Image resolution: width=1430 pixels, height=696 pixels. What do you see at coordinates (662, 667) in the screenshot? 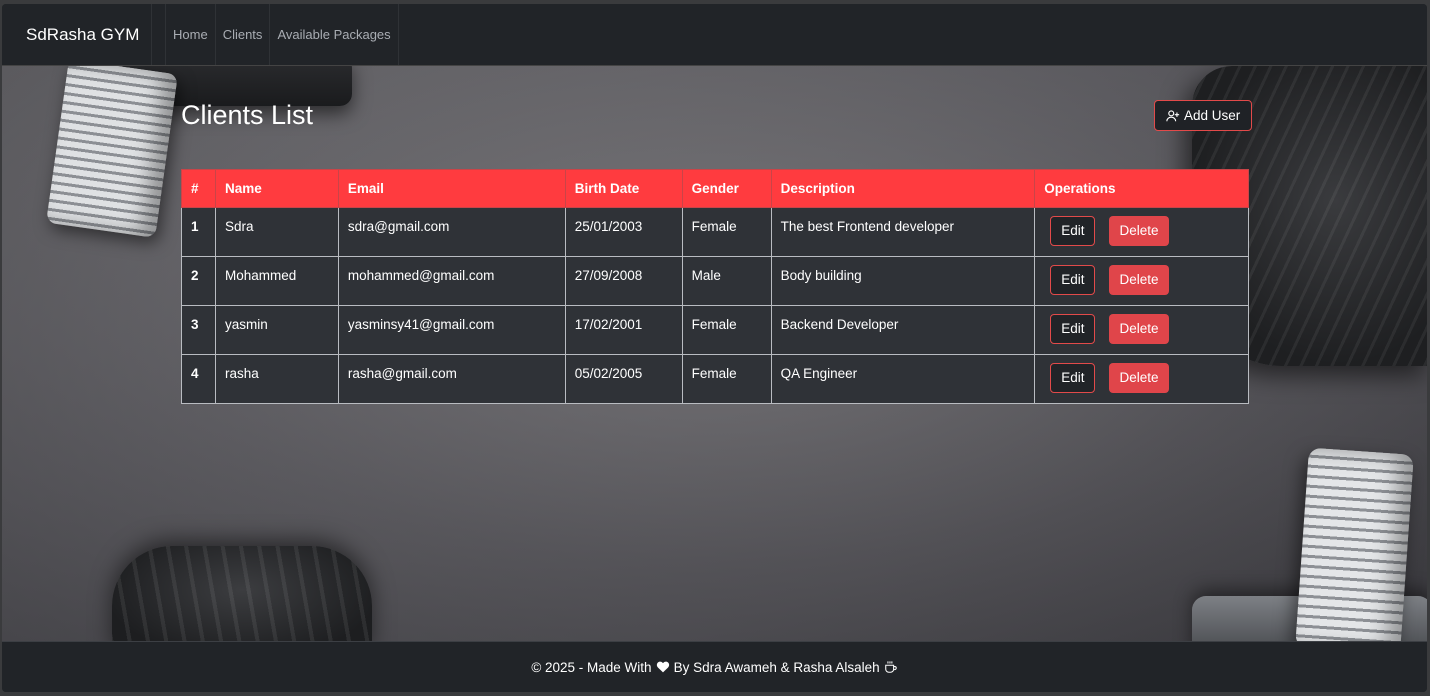
I see `heart-icon` at bounding box center [662, 667].